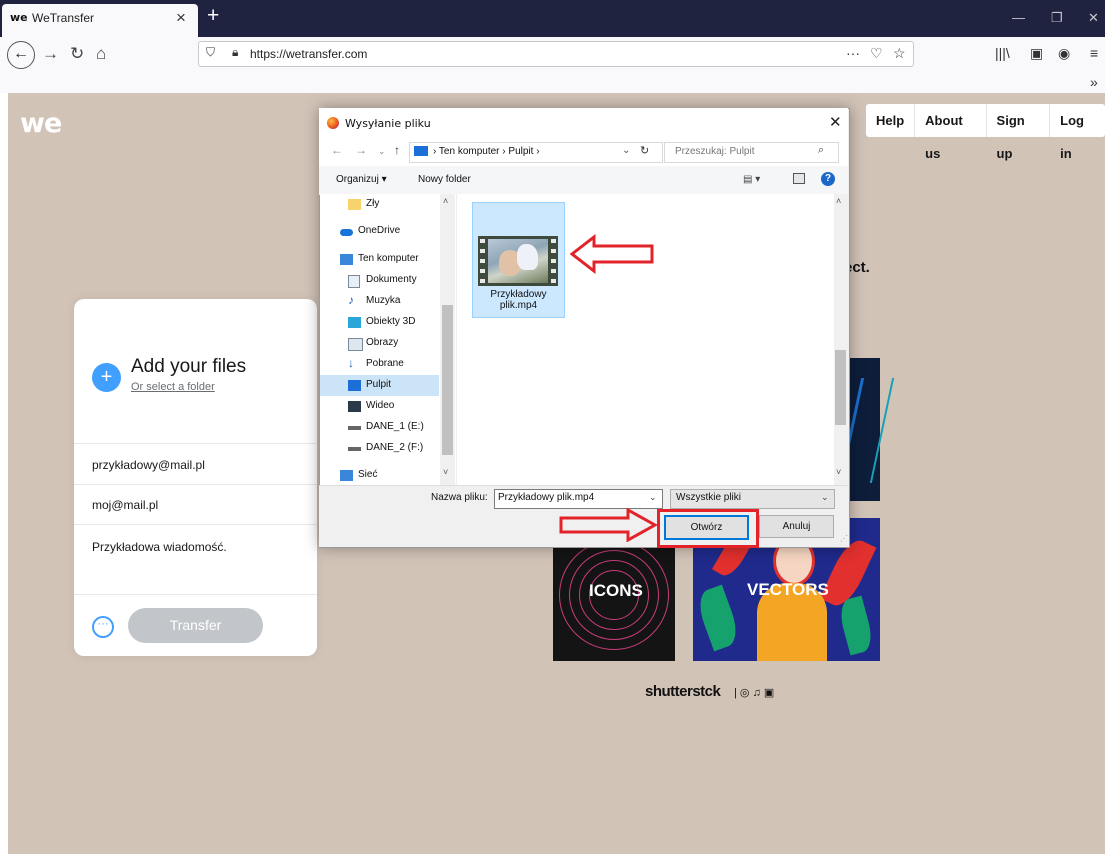 The height and width of the screenshot is (854, 1105). I want to click on help-icon: ?, so click(828, 179).